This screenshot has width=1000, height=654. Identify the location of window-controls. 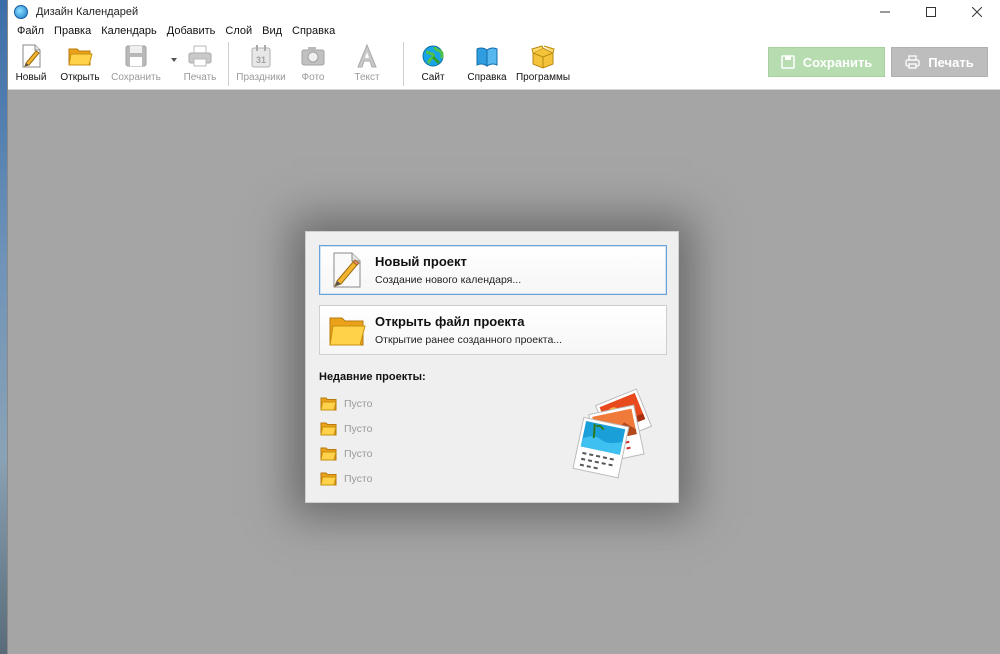
(931, 12).